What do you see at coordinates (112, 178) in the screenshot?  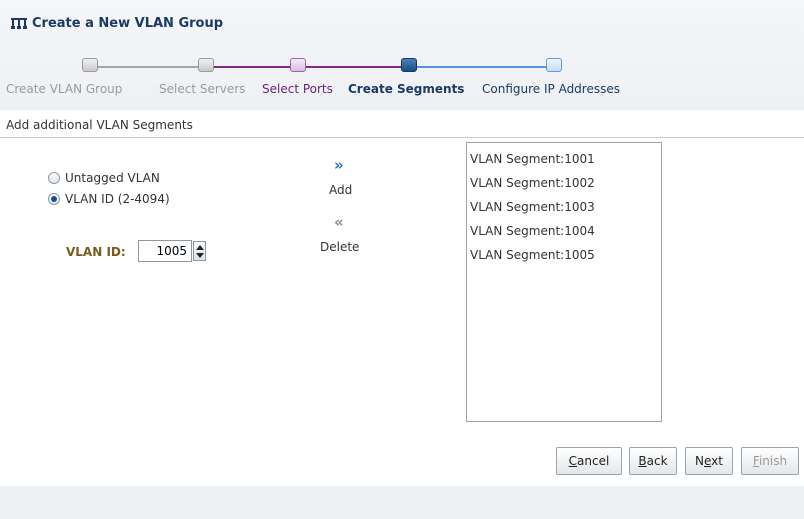 I see `untagged-vlan-label: Untagged VLAN` at bounding box center [112, 178].